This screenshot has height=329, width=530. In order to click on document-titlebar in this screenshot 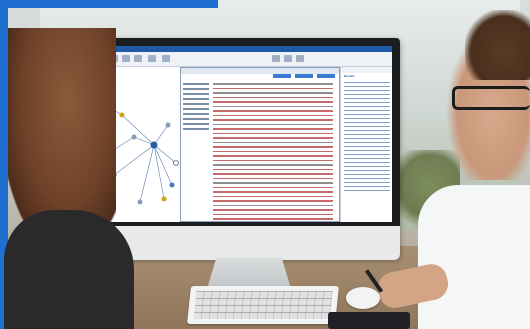, I will do `click(260, 71)`.